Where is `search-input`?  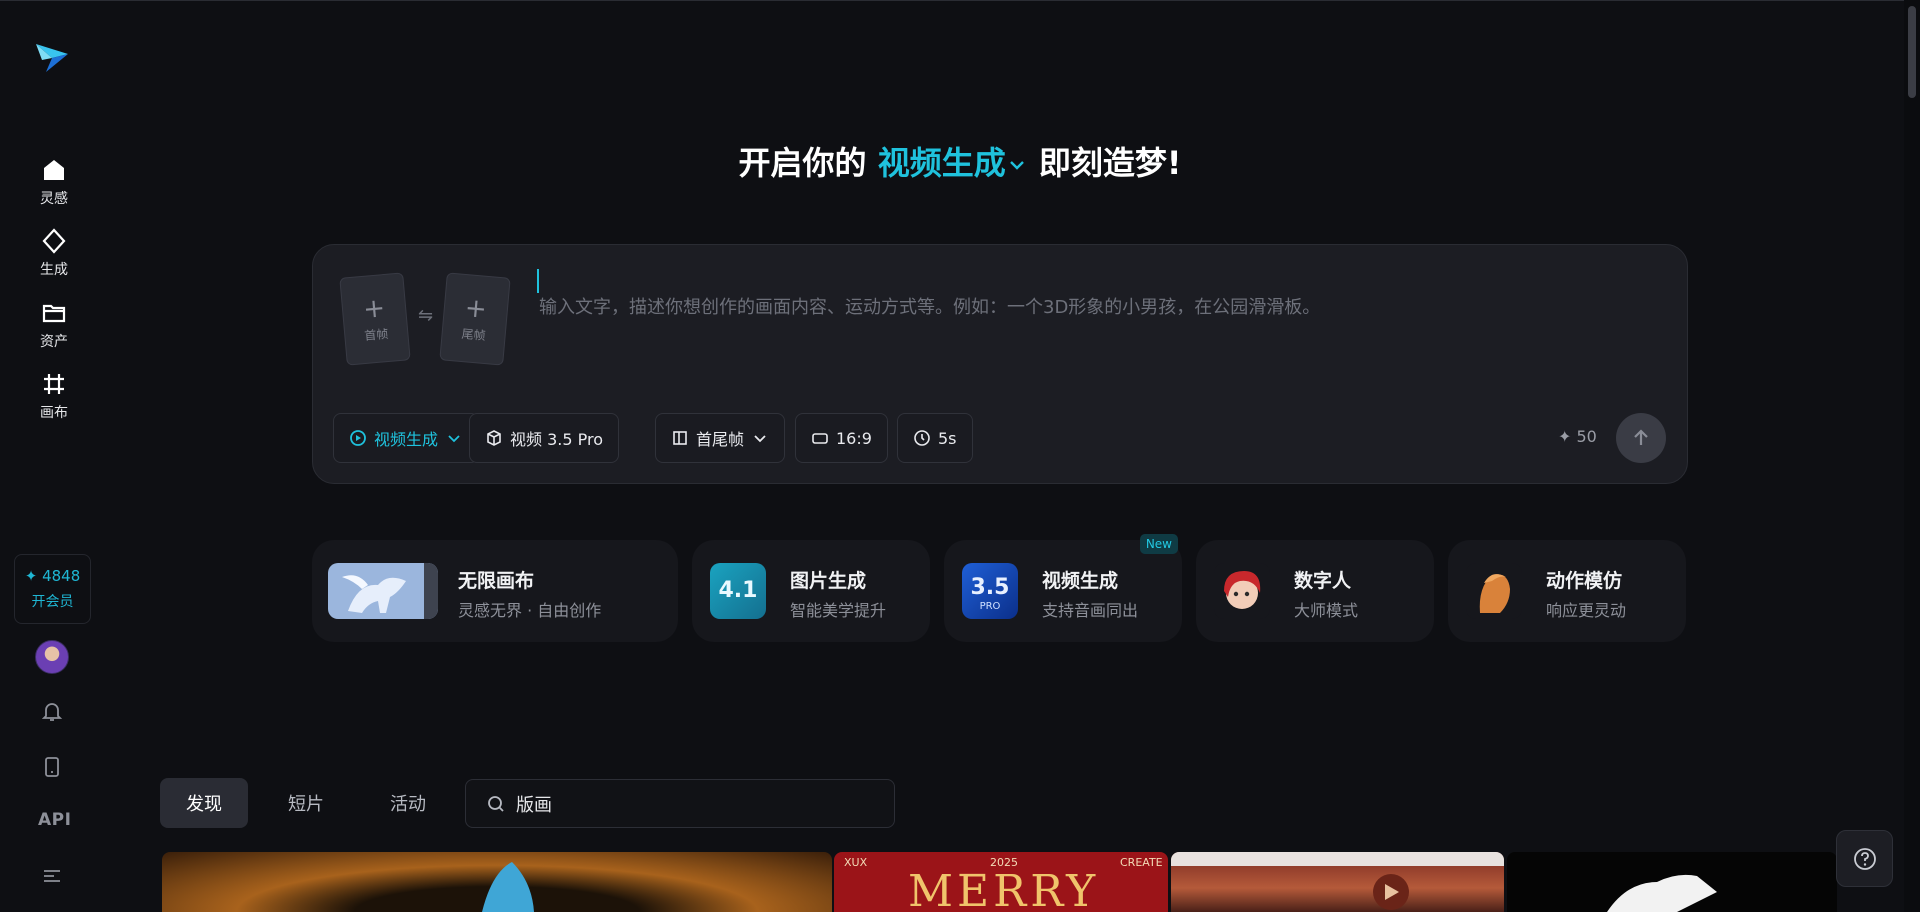 search-input is located at coordinates (696, 803).